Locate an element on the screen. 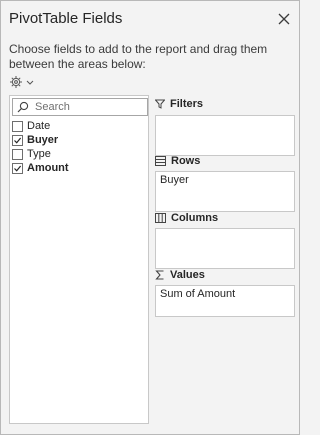 This screenshot has height=435, width=320. field-checkbox-amount is located at coordinates (17, 168).